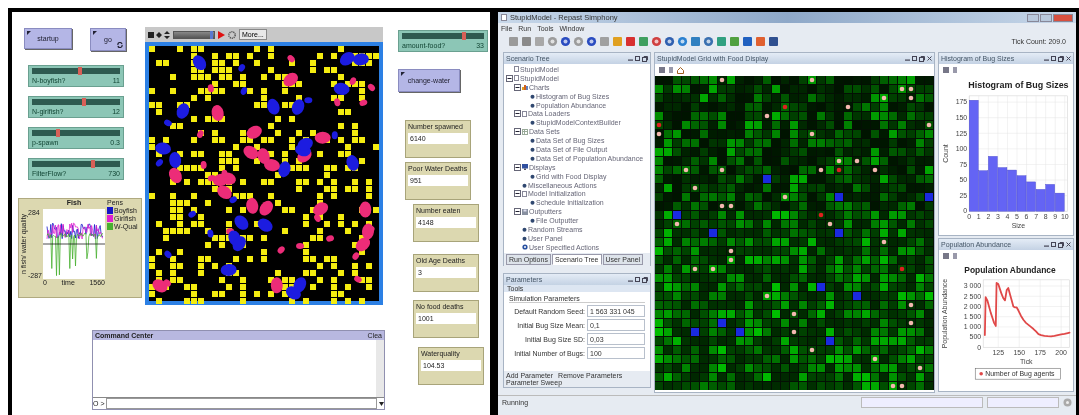  What do you see at coordinates (1063, 17) in the screenshot?
I see `close-button` at bounding box center [1063, 17].